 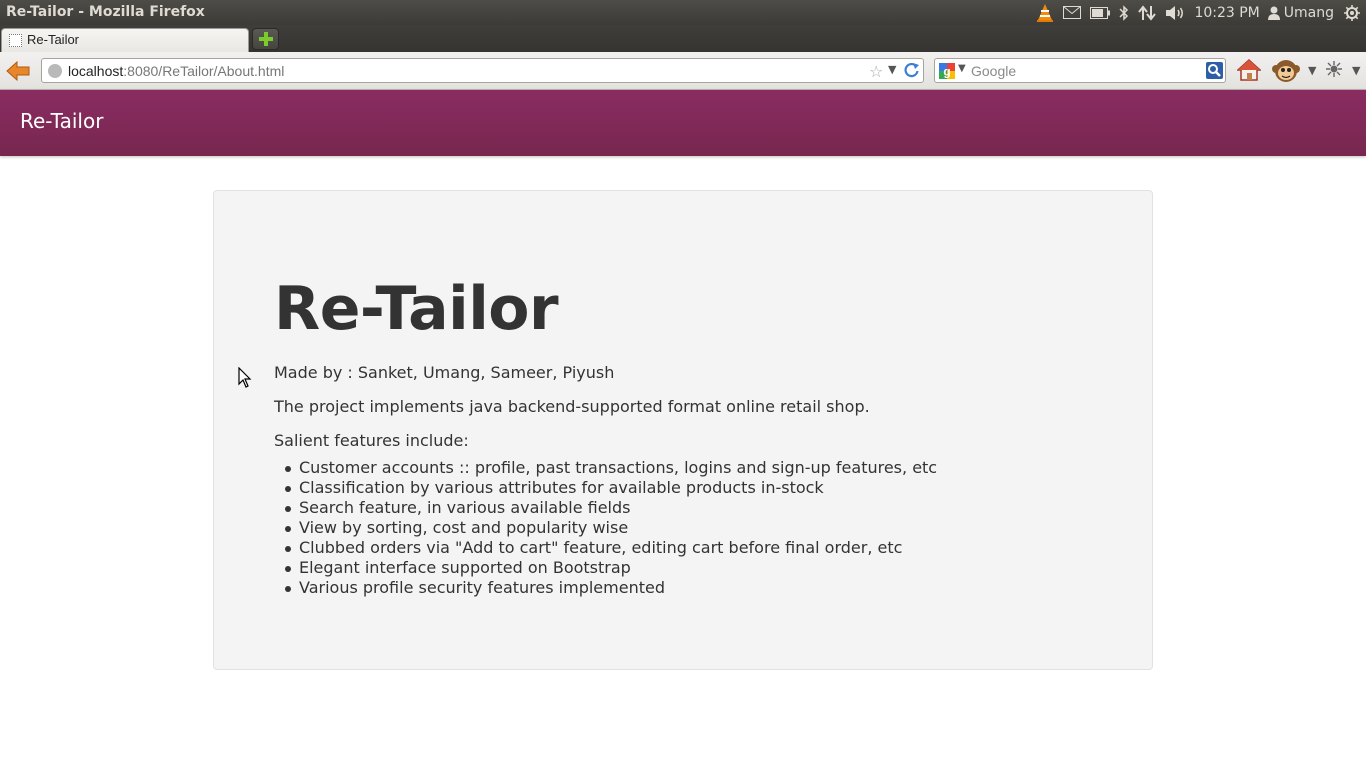 What do you see at coordinates (1356, 70) in the screenshot?
I see `extension-dropdown-icon: ▼` at bounding box center [1356, 70].